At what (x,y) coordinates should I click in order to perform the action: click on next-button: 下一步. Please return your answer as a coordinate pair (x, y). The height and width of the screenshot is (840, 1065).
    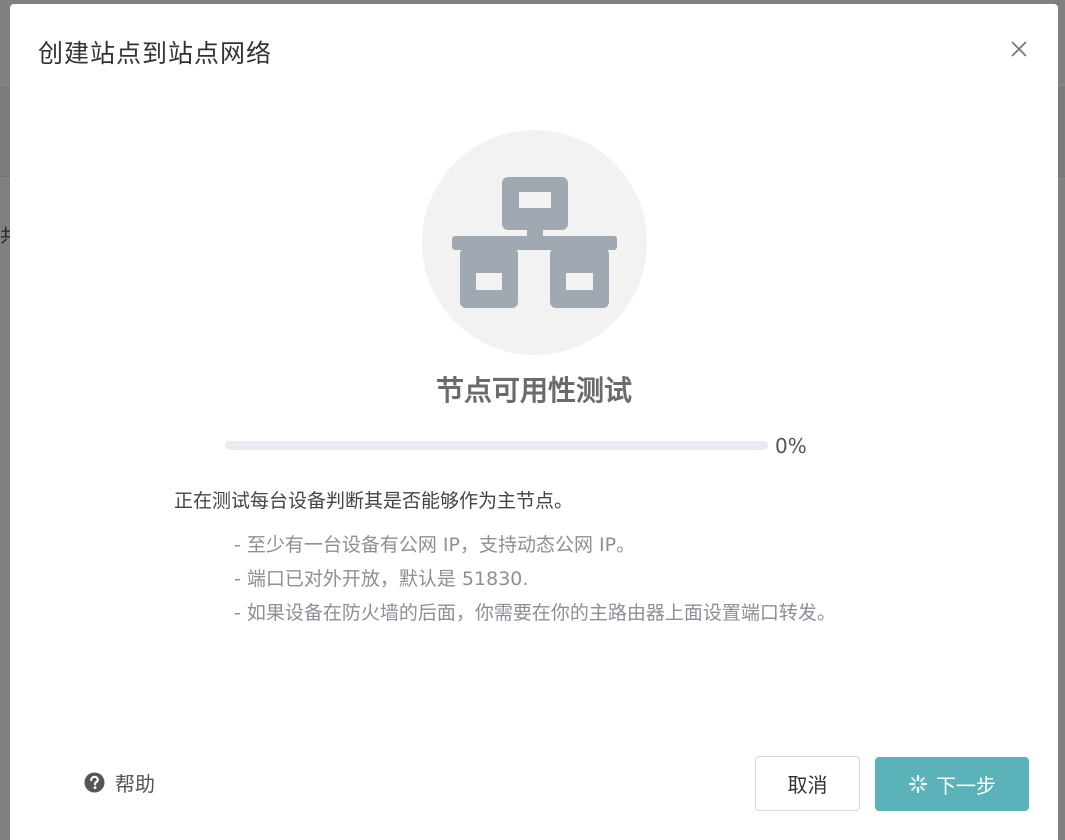
    Looking at the image, I should click on (952, 784).